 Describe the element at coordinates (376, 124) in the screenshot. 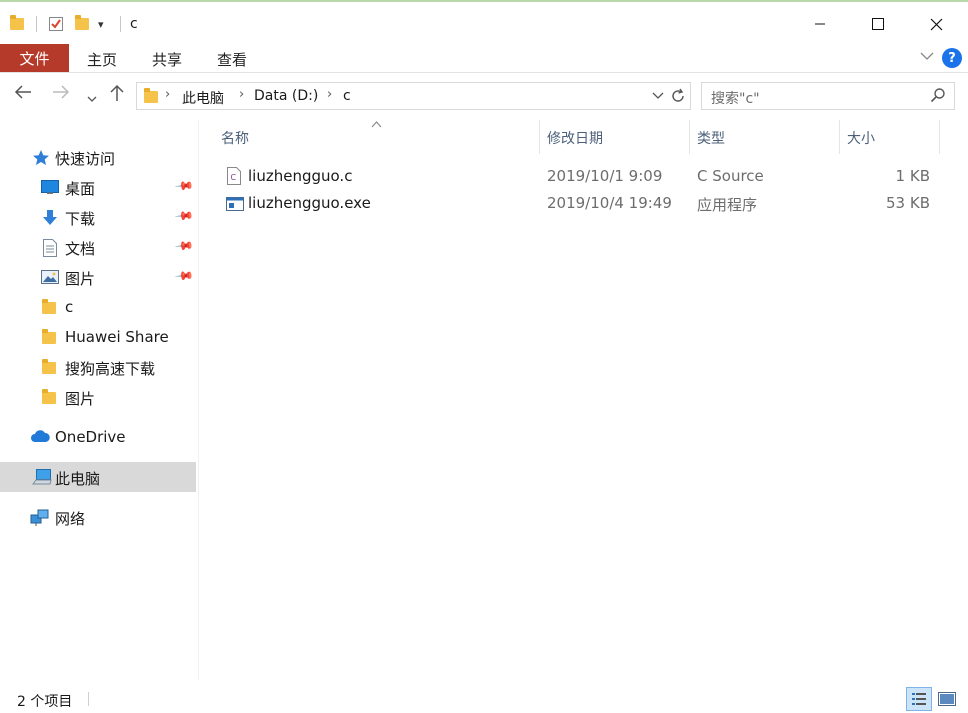

I see `sort-ascending-icon` at that location.